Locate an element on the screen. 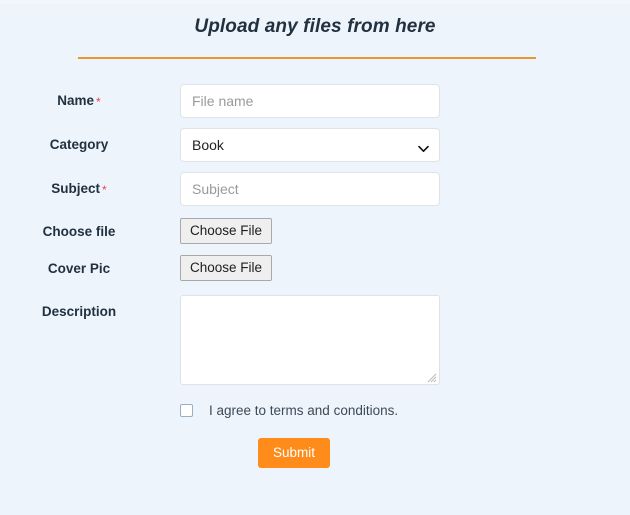 This screenshot has height=515, width=630. description-textarea is located at coordinates (310, 340).